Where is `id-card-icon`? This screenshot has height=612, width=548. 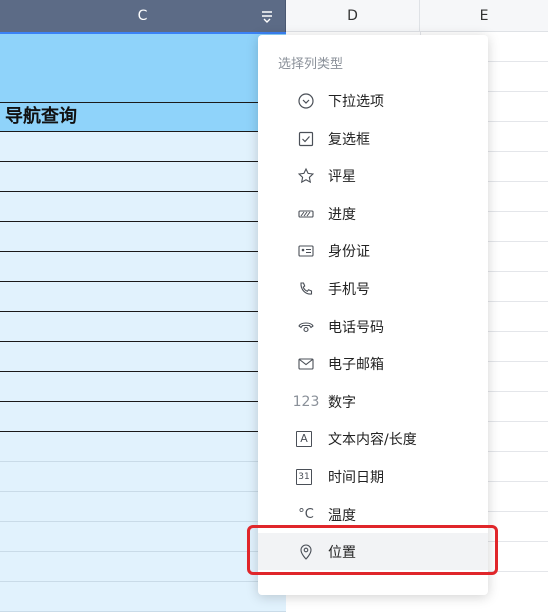 id-card-icon is located at coordinates (306, 251).